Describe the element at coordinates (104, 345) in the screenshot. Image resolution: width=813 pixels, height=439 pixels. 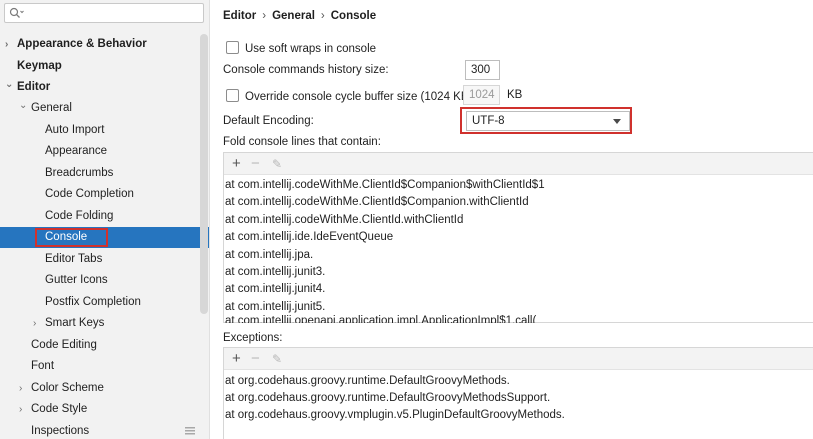
I see `tree-item-code-editing: Code Editing` at that location.